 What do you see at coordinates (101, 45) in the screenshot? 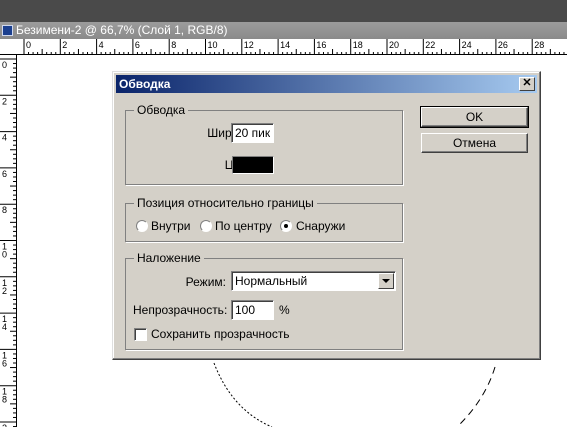
I see `h-ruler-label: 4` at bounding box center [101, 45].